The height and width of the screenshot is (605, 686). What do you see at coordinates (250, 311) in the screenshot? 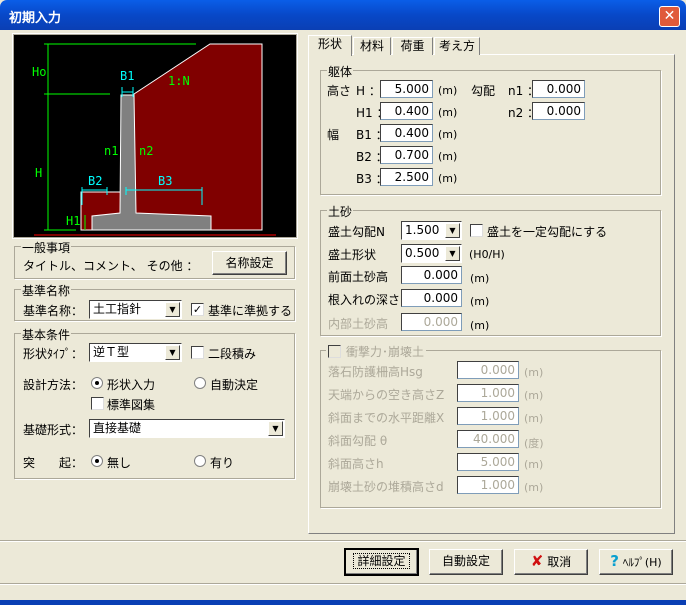
I see `standard-checkbox-label: 基準に準拠する` at bounding box center [250, 311].